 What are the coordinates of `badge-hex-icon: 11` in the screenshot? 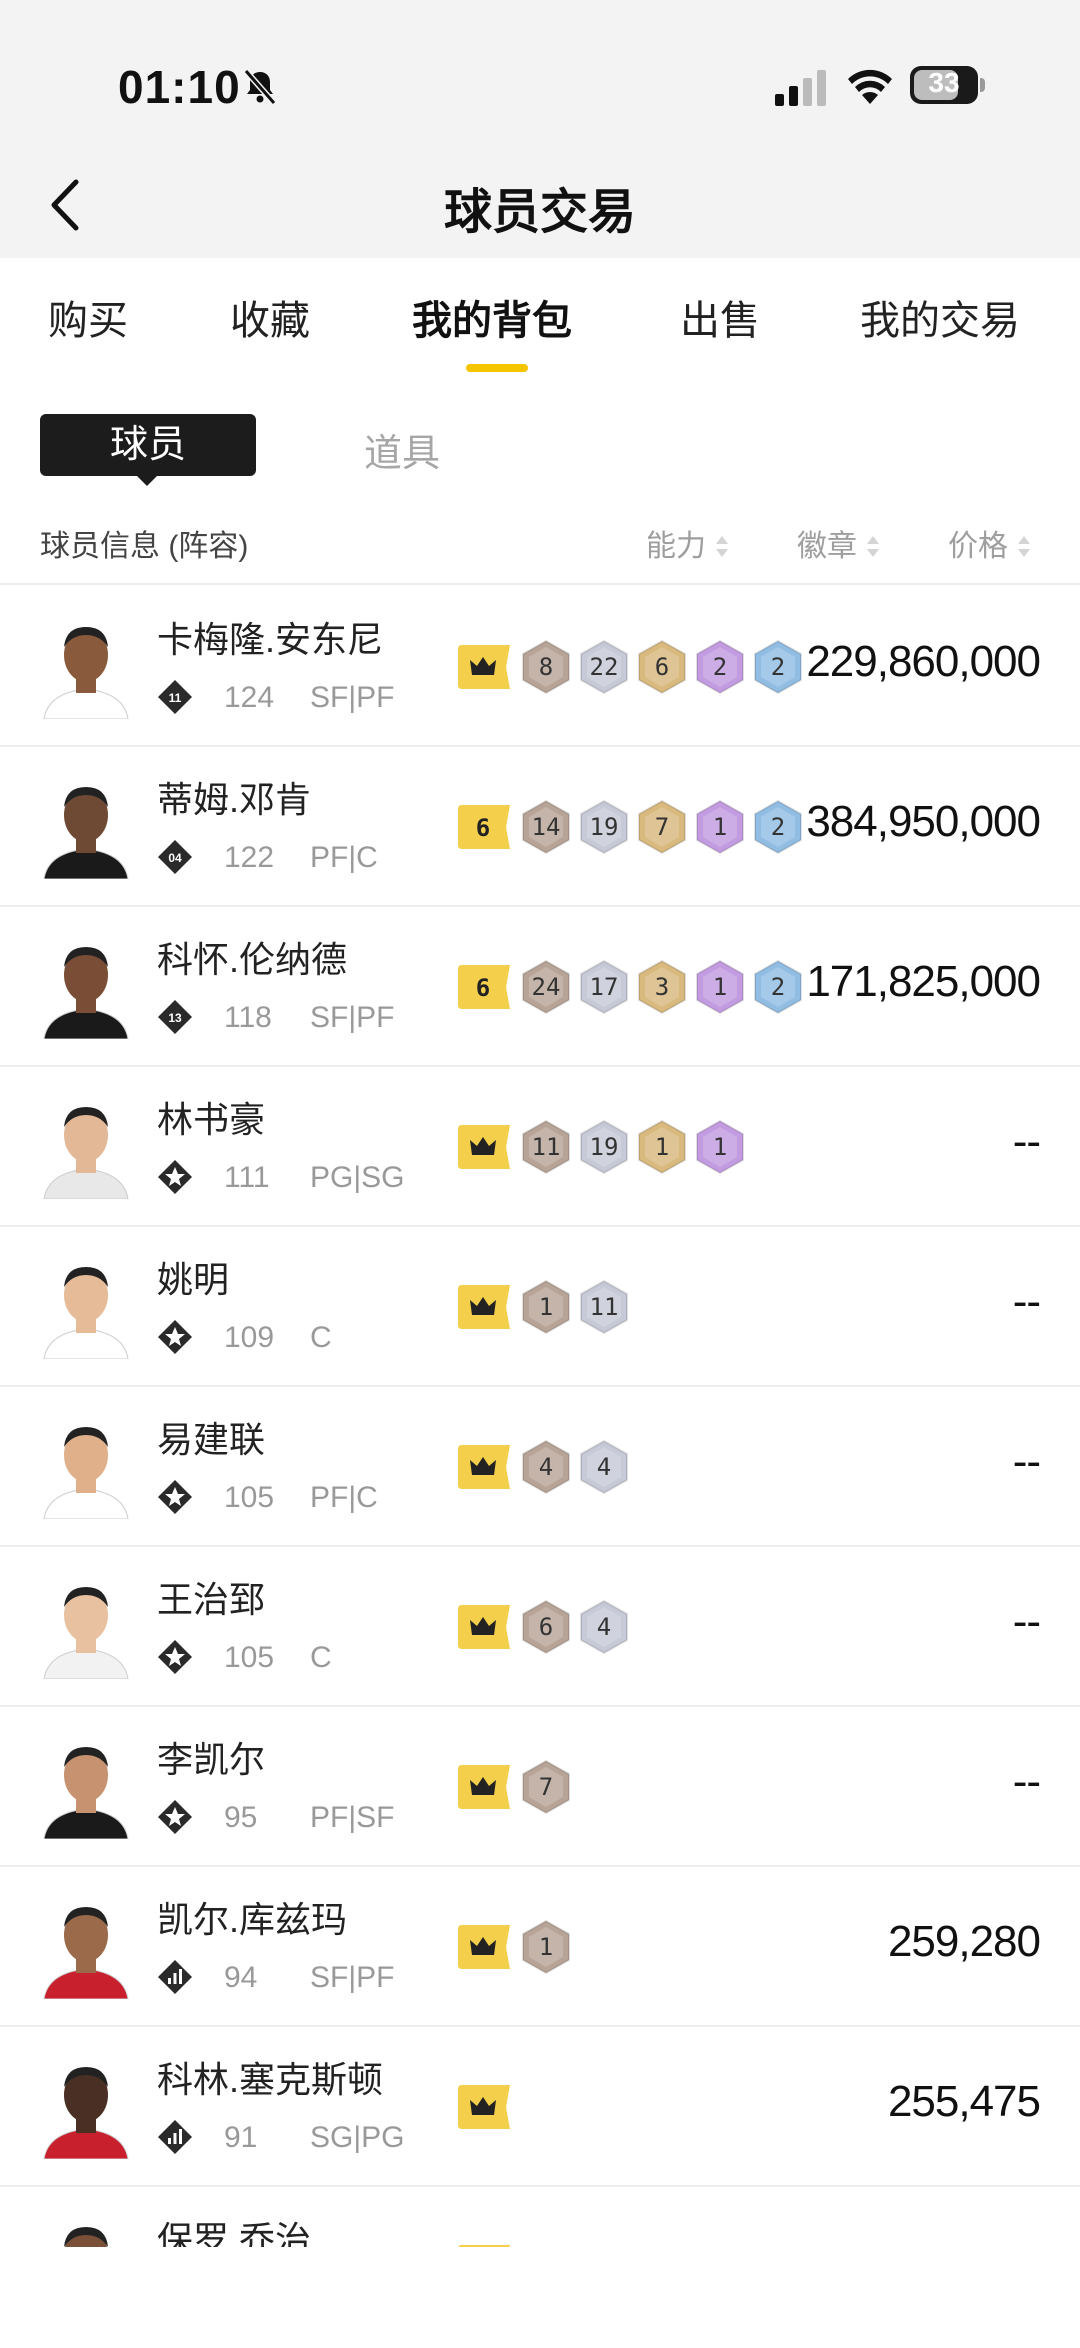 It's located at (546, 1147).